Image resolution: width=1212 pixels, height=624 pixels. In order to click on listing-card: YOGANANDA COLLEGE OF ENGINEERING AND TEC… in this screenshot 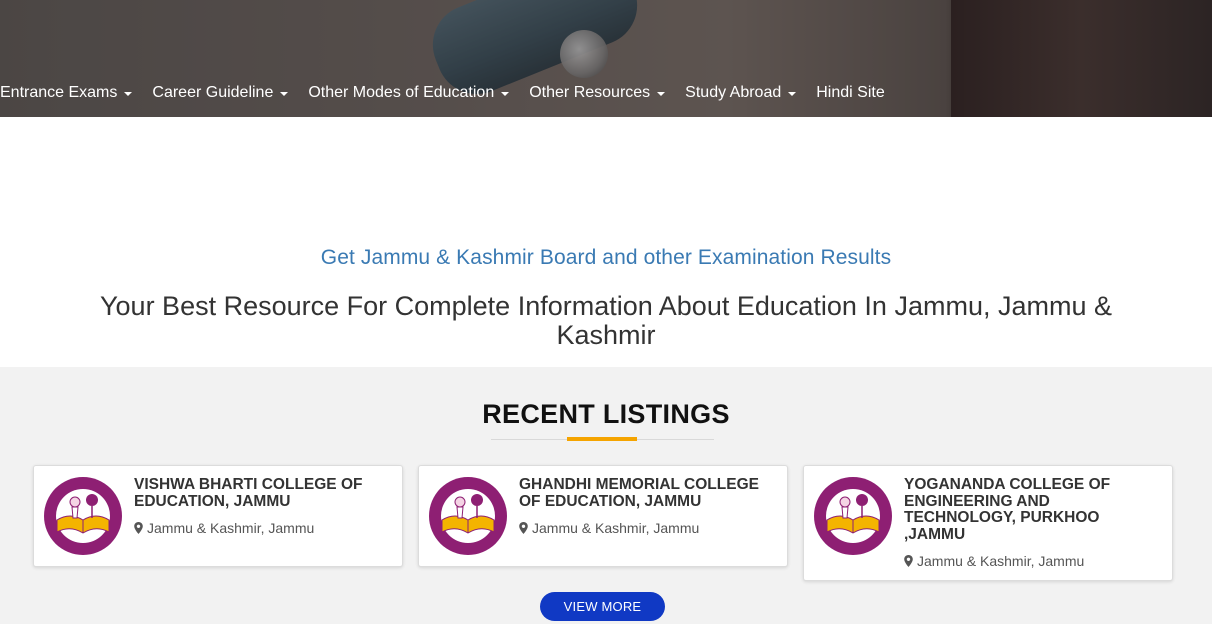, I will do `click(988, 523)`.